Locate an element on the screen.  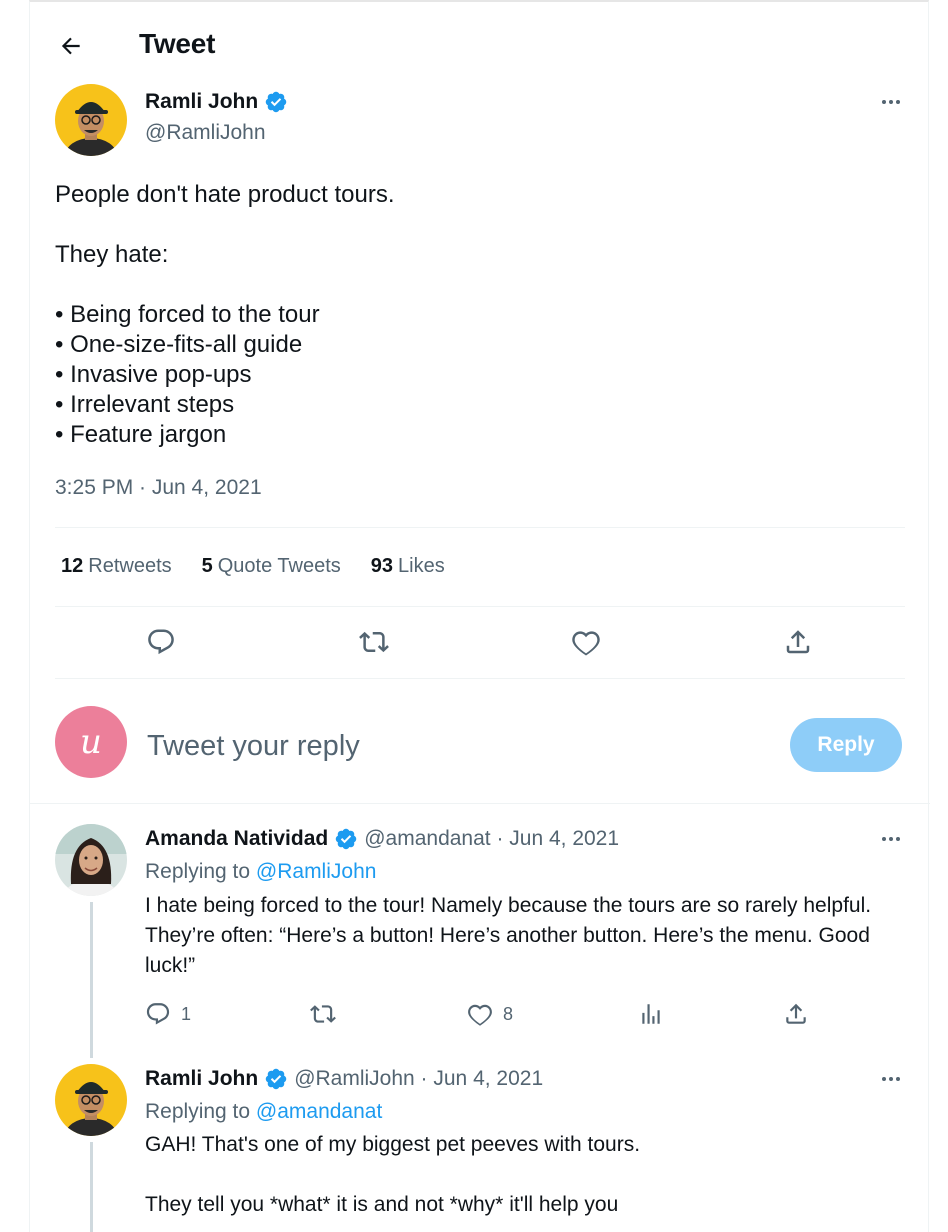
share-action-button is located at coordinates (798, 642).